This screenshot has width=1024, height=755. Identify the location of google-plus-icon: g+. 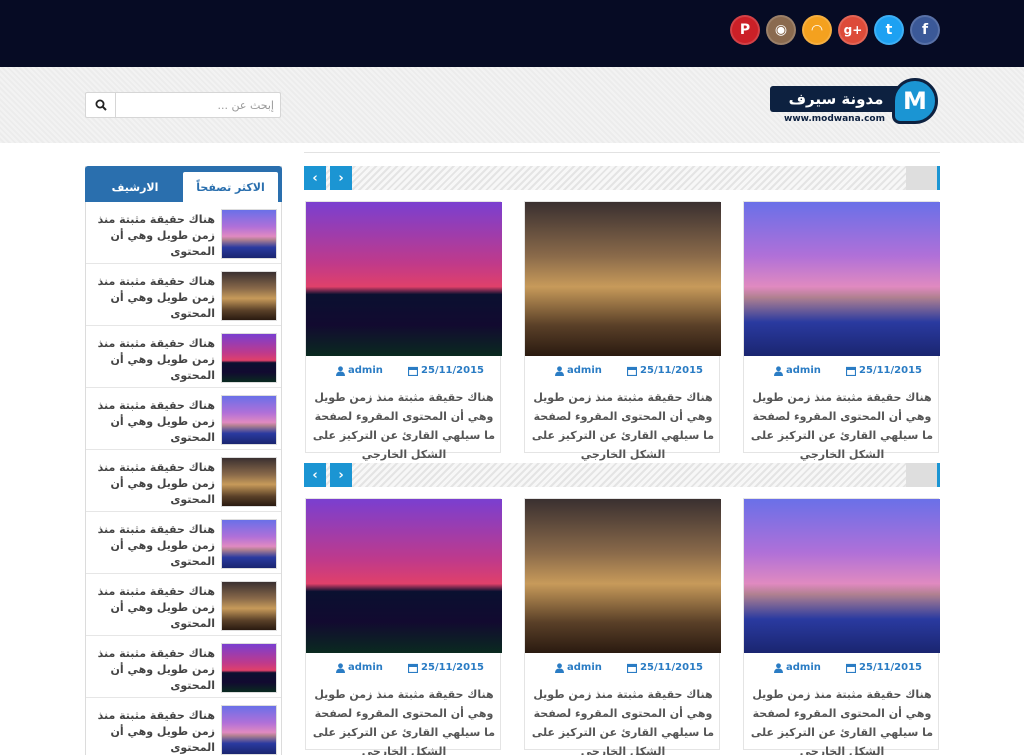
(853, 30).